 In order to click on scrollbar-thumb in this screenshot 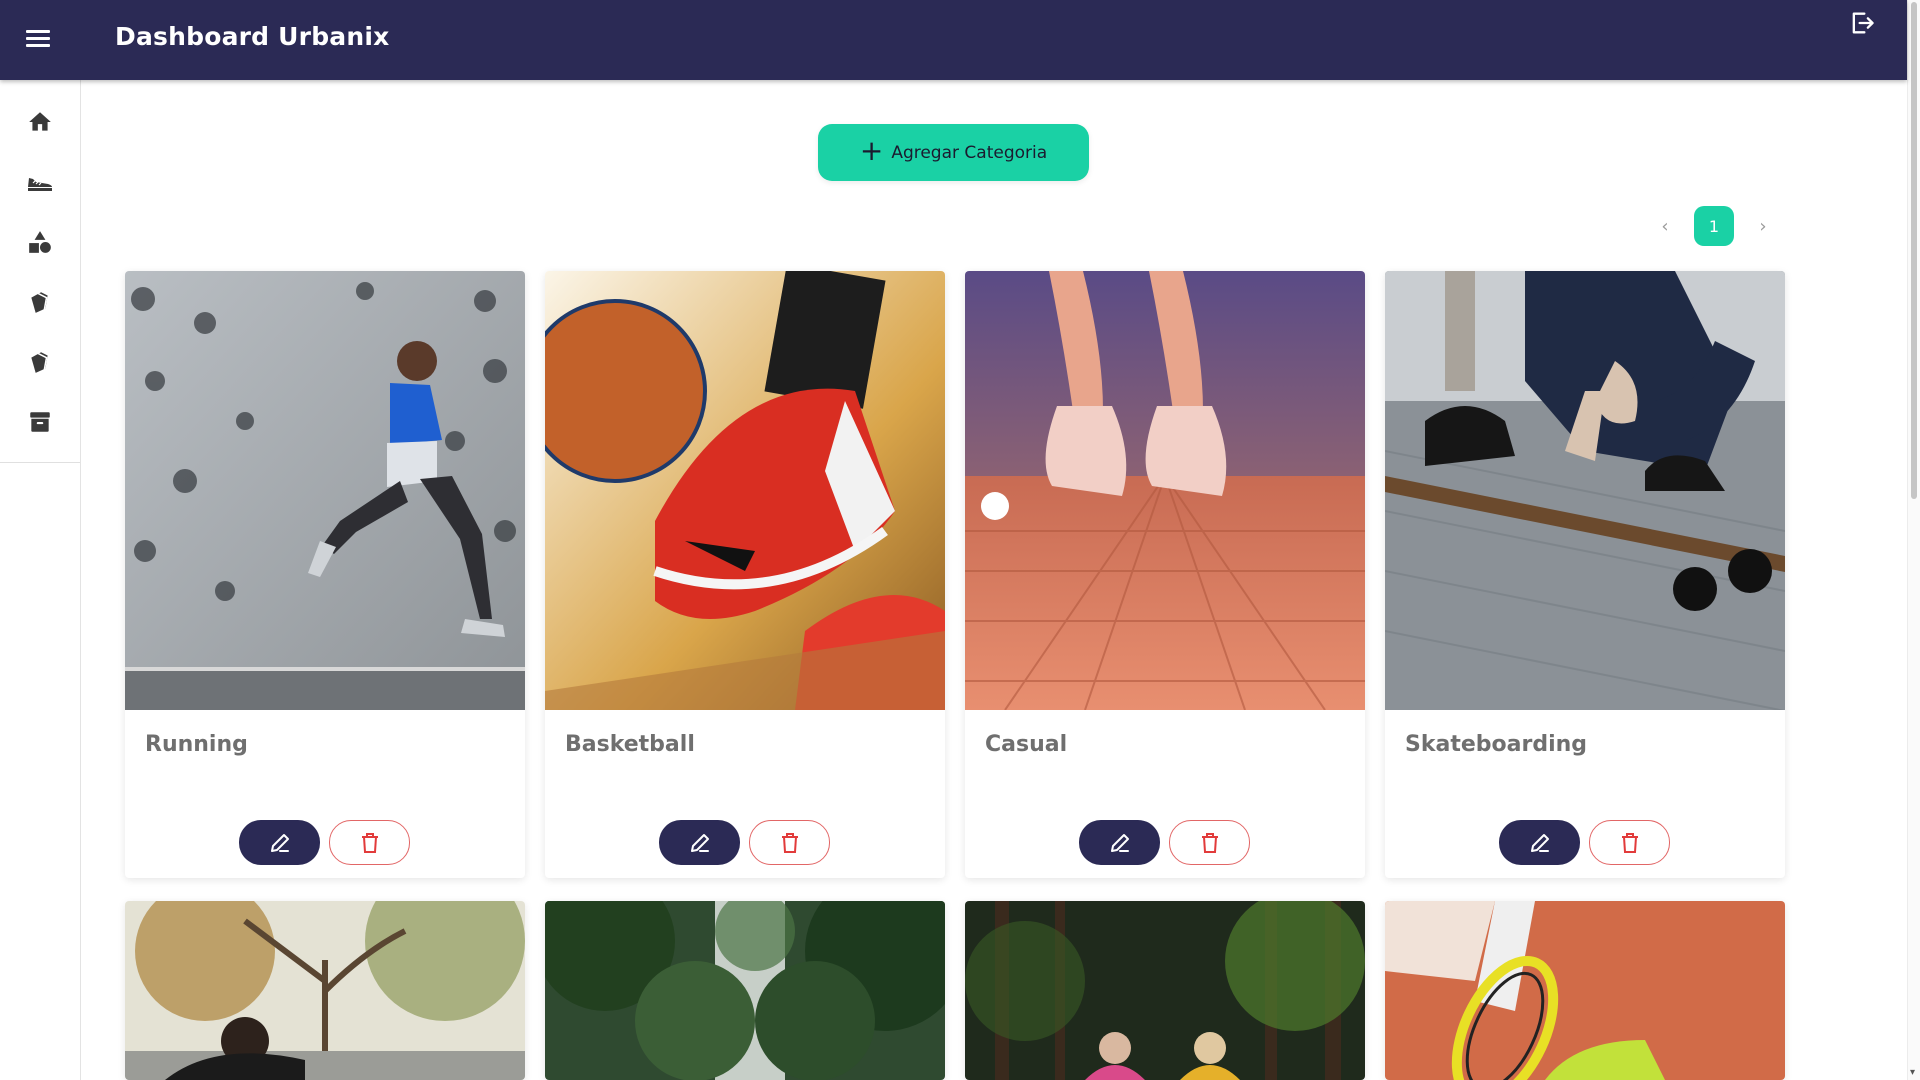, I will do `click(1914, 250)`.